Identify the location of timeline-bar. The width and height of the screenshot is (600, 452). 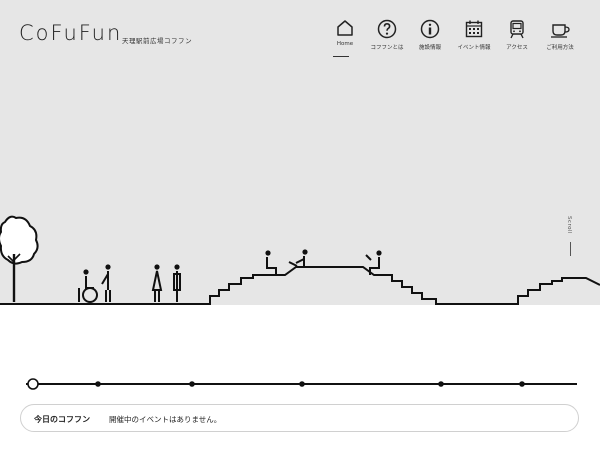
(301, 384).